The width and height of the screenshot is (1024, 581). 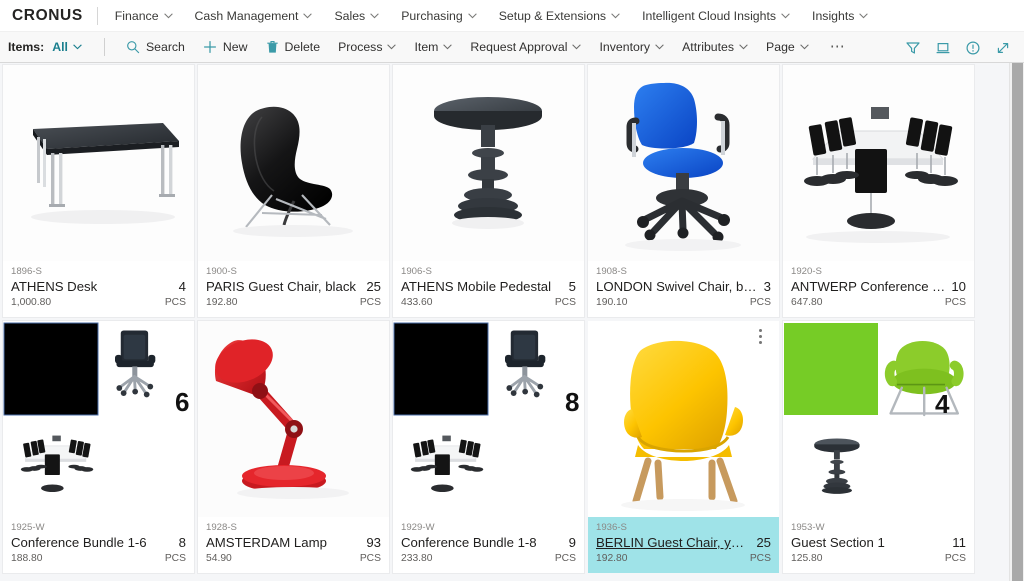 I want to click on nav-item-insights: Insights, so click(x=840, y=16).